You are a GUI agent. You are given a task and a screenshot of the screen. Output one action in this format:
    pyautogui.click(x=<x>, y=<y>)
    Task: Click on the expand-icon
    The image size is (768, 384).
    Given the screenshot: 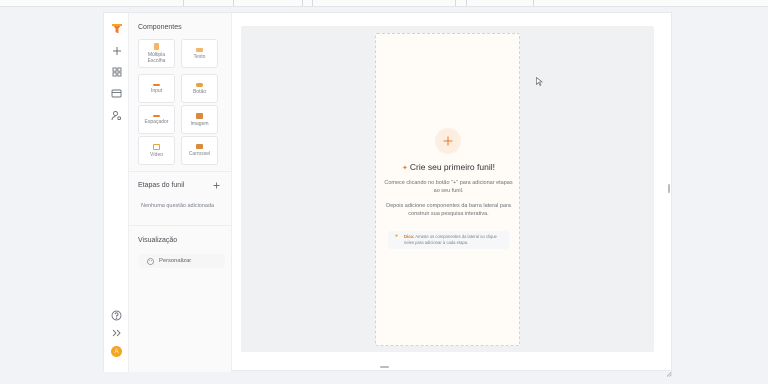 What is the action you would take?
    pyautogui.click(x=116, y=332)
    